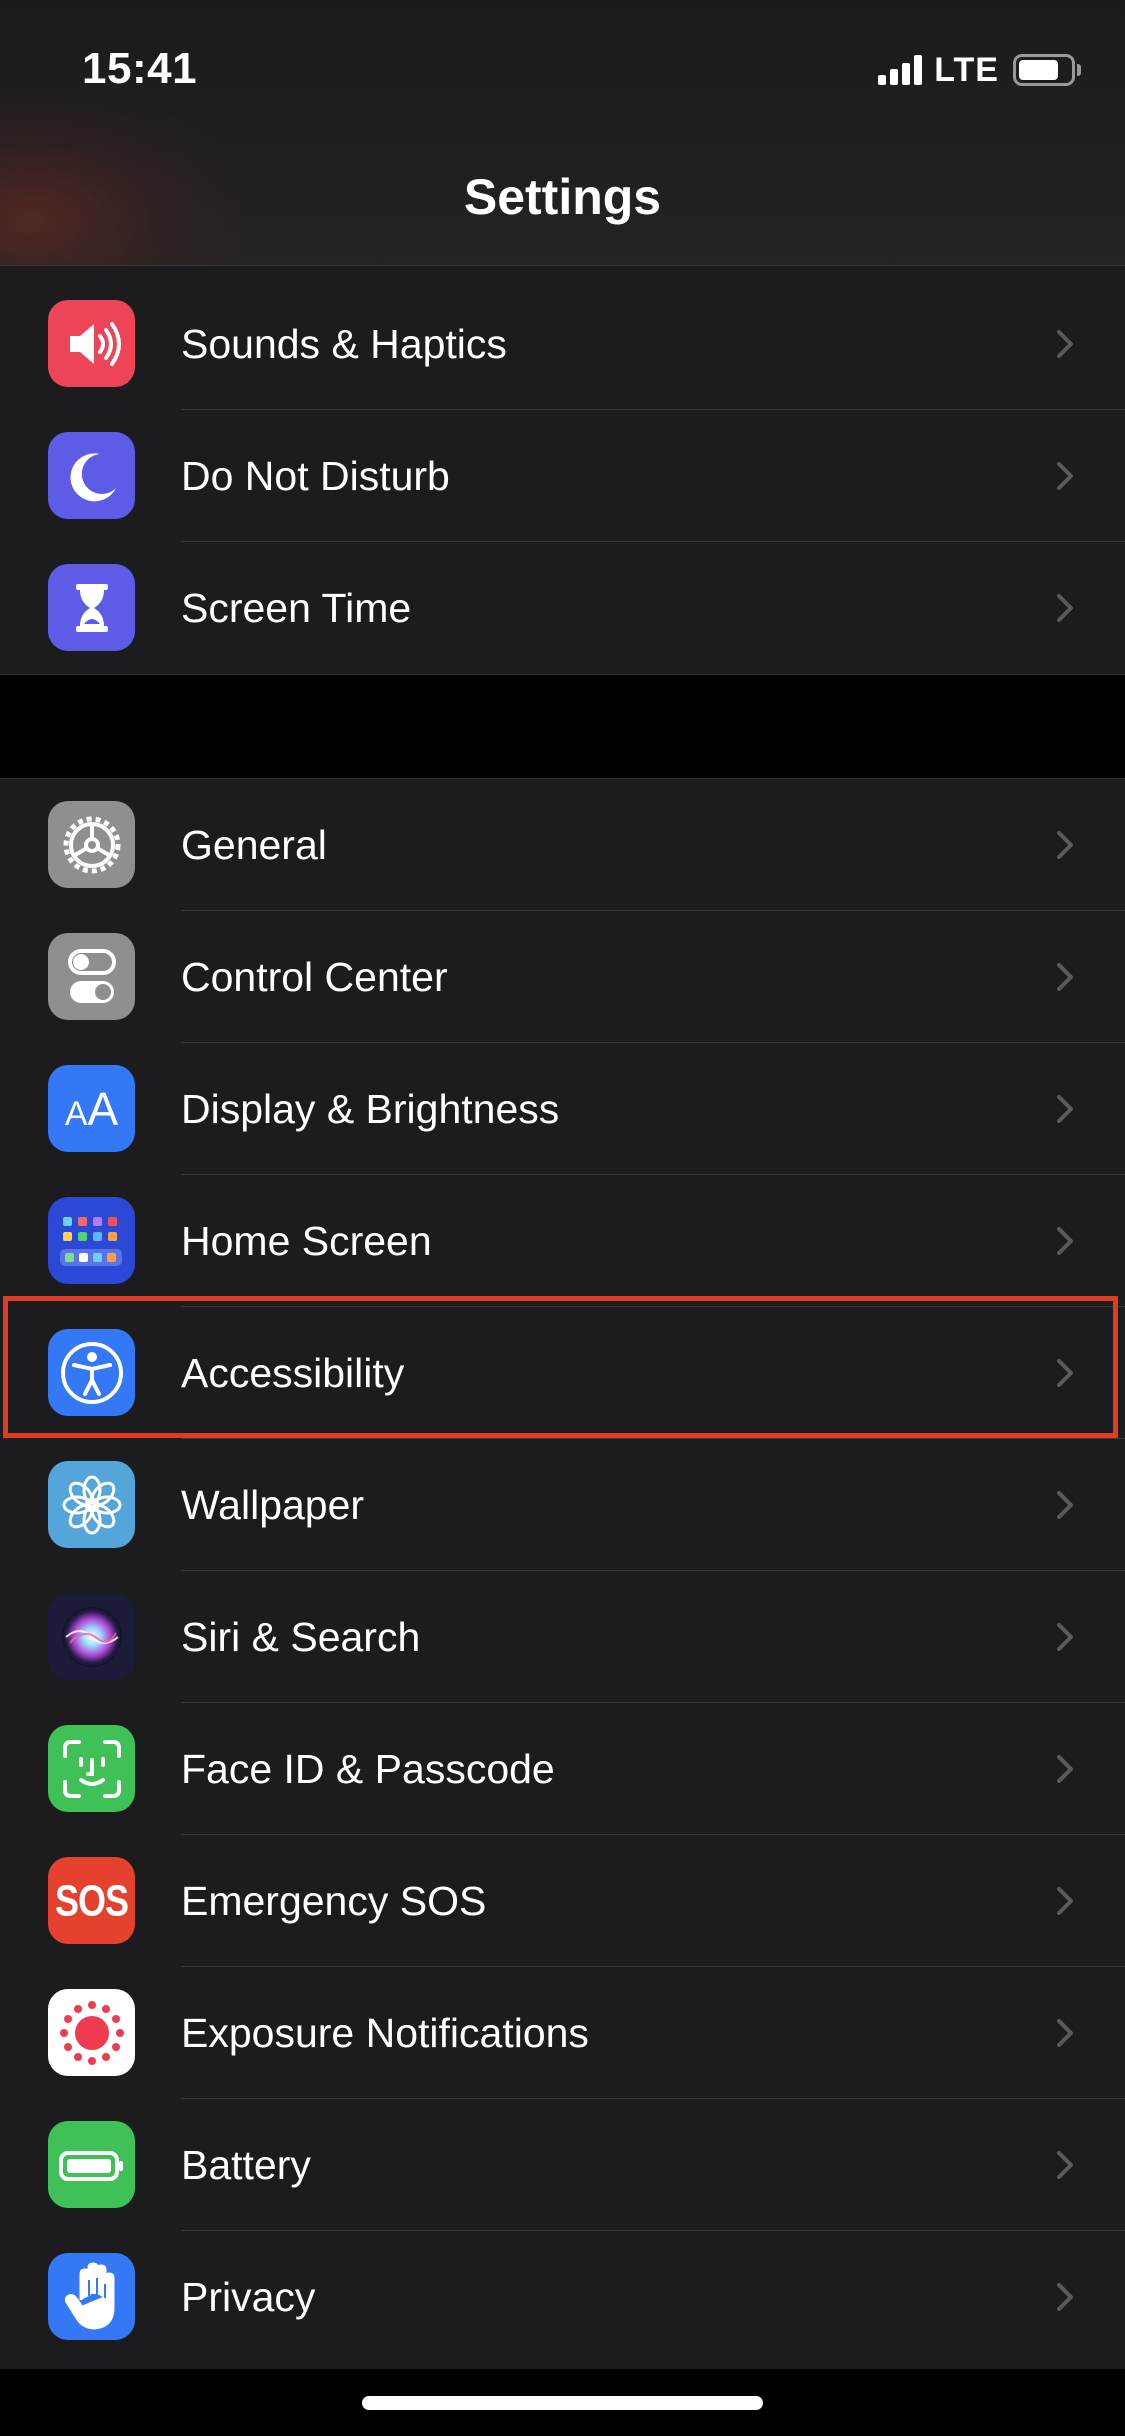 This screenshot has width=1125, height=2436. I want to click on status-indicators: LTE, so click(979, 70).